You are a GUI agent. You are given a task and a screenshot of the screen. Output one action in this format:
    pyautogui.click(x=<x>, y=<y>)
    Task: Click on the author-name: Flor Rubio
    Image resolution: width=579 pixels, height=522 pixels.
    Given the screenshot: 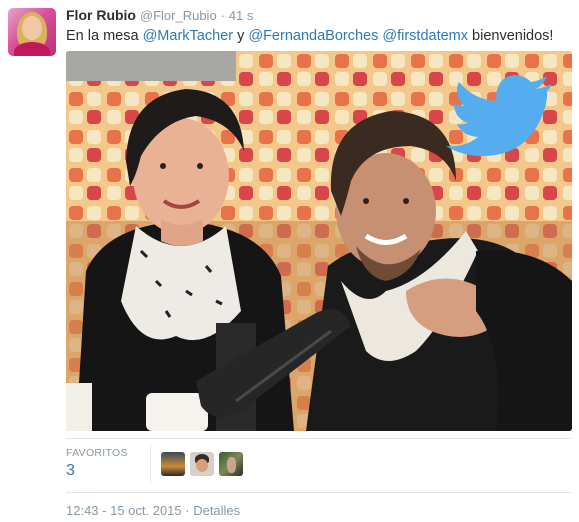 What is the action you would take?
    pyautogui.click(x=101, y=15)
    